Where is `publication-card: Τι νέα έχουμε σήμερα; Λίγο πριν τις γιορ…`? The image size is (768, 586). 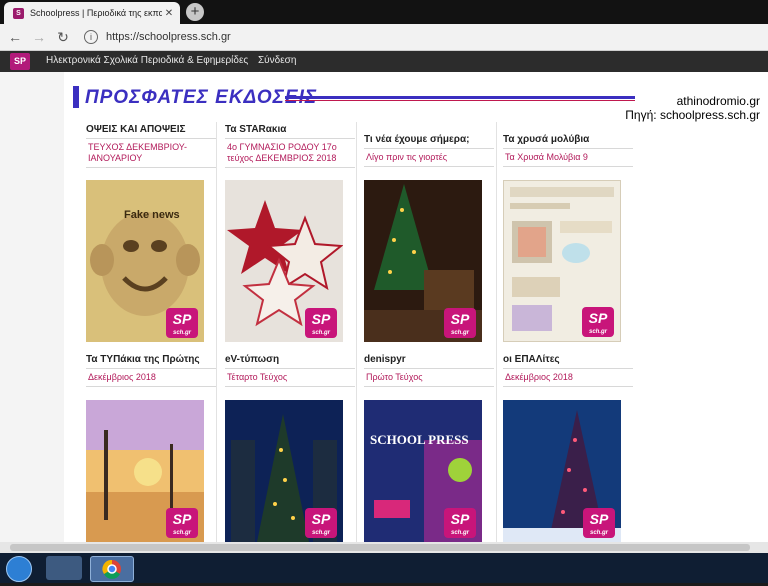
publication-card: Τι νέα έχουμε σήμερα; Λίγο πριν τις γιορ… is located at coordinates (429, 238).